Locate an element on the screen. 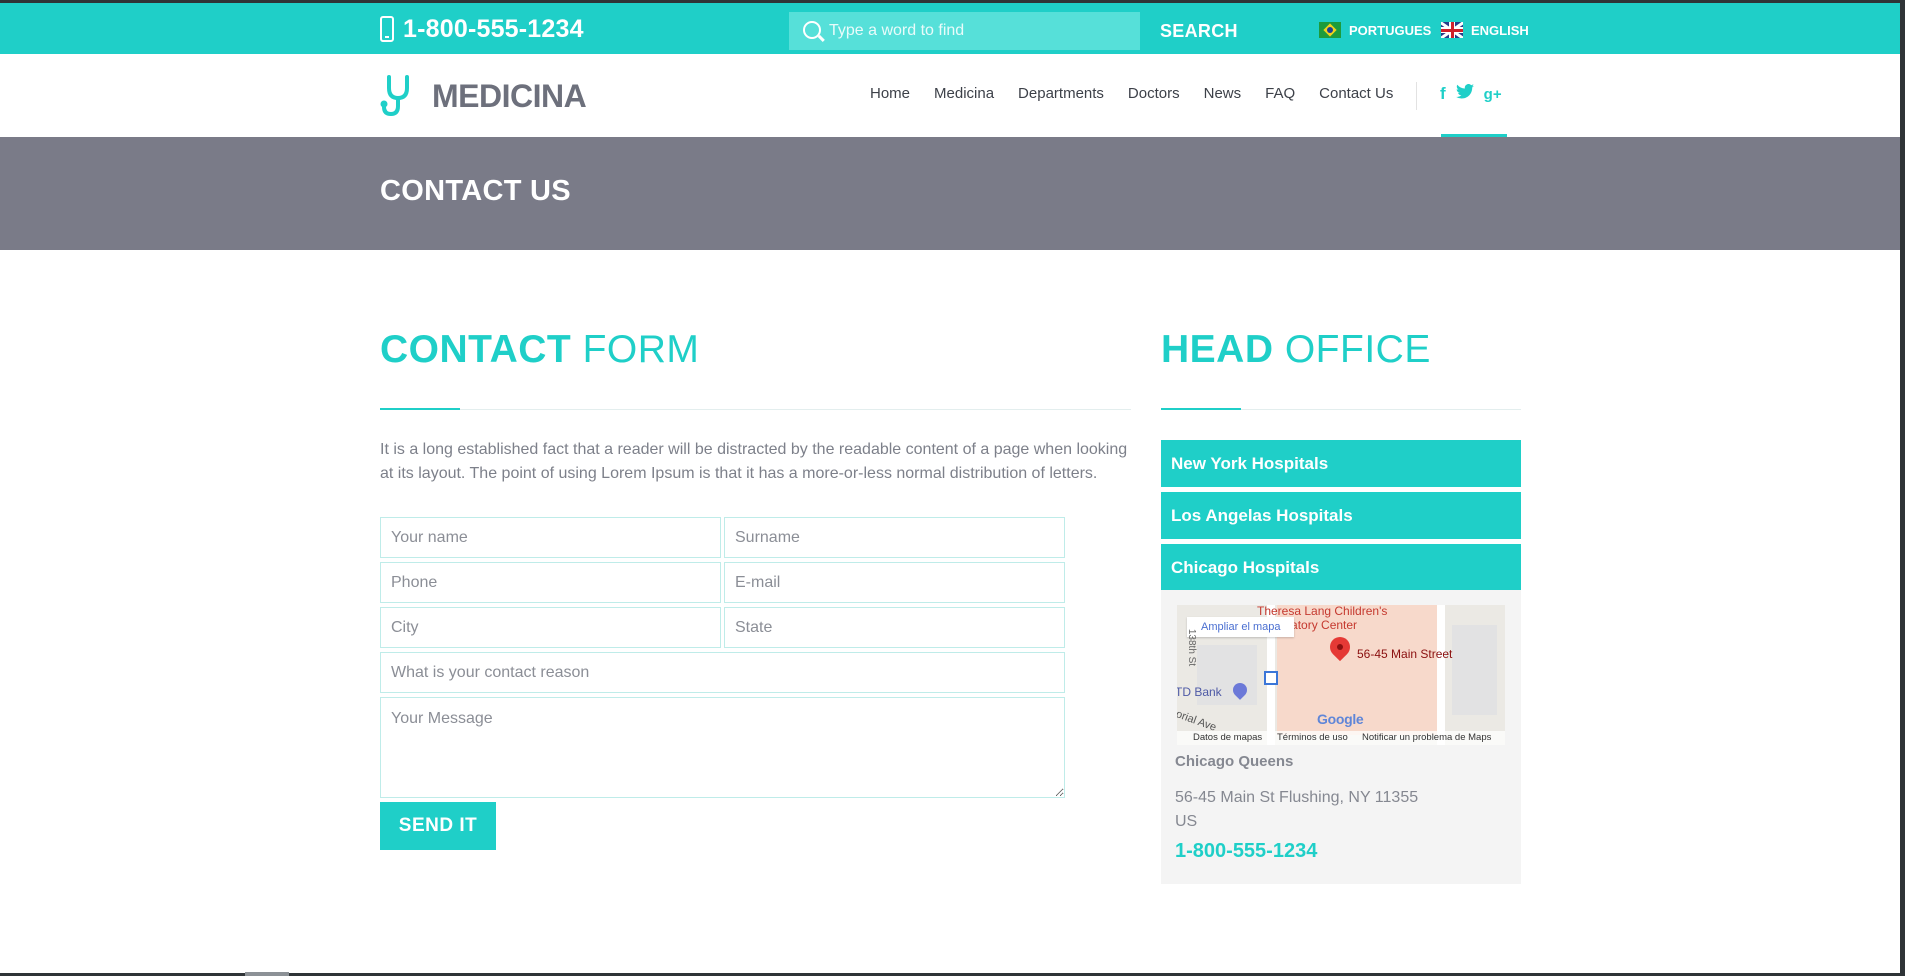  accordion-chicago: Chicago Hospitals is located at coordinates (1341, 567).